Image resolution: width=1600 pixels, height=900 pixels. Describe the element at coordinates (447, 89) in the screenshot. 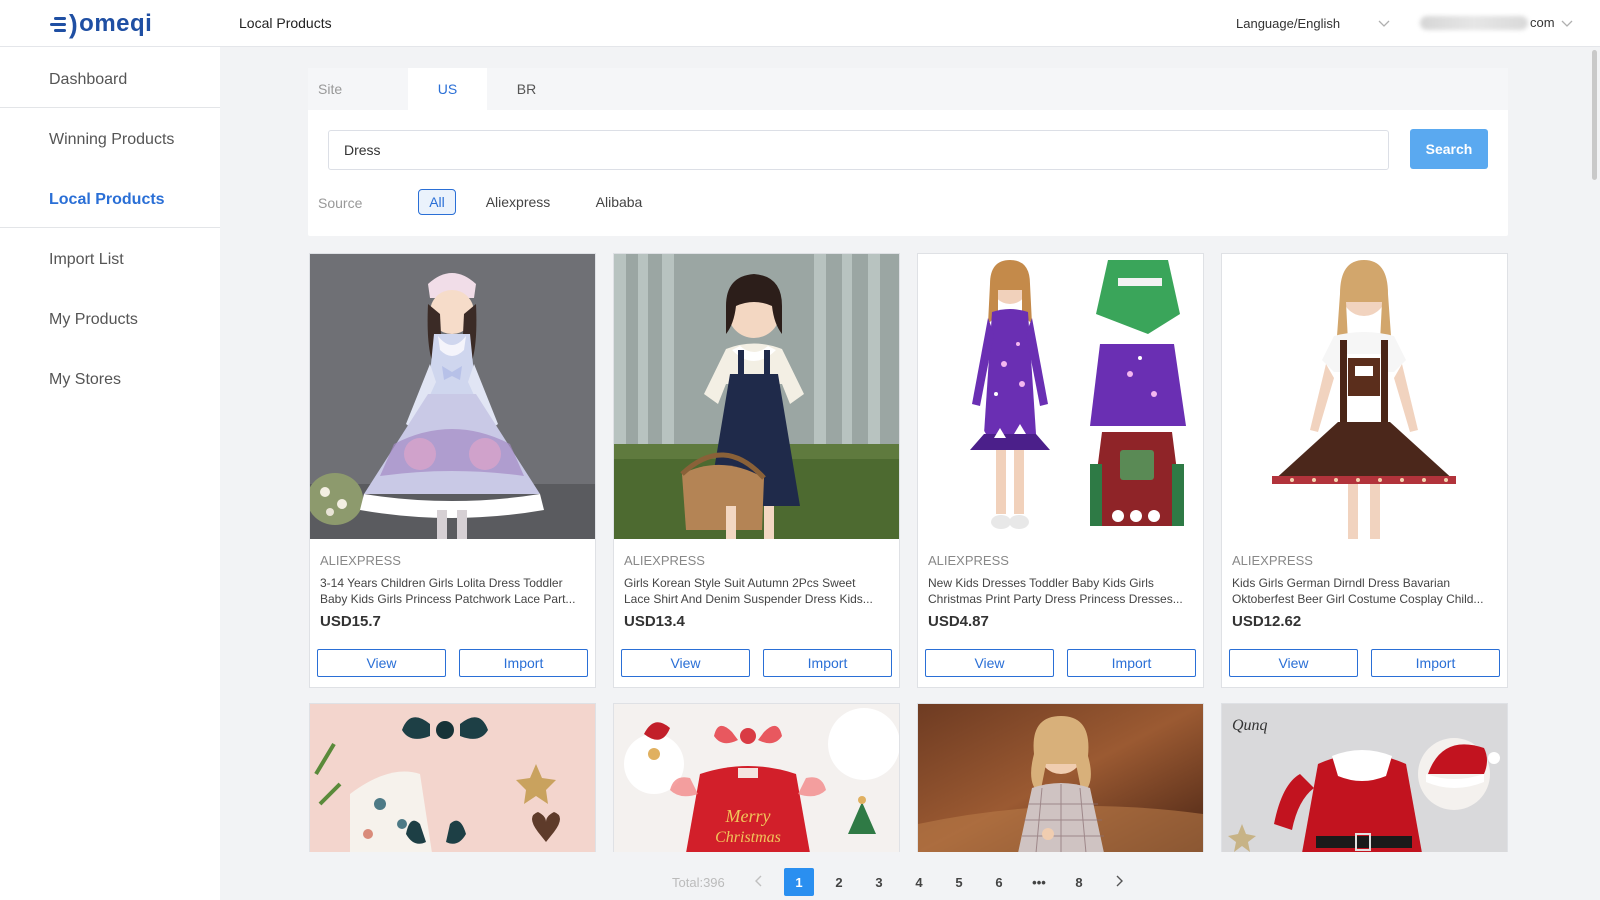

I see `tab-us: US` at that location.